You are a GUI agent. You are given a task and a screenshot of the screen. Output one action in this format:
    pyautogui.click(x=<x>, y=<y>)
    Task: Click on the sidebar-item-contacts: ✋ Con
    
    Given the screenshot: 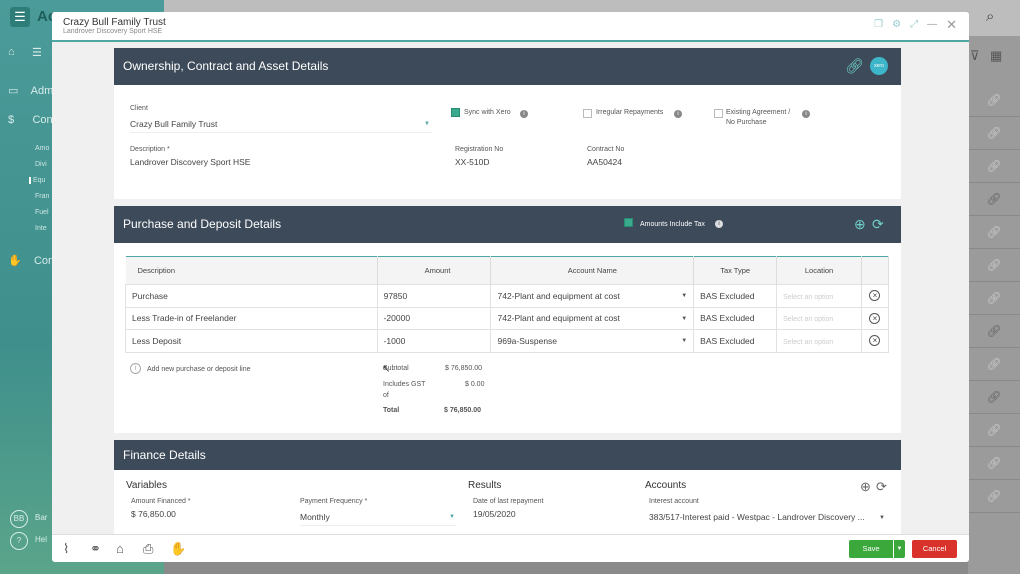 What is the action you would take?
    pyautogui.click(x=31, y=260)
    